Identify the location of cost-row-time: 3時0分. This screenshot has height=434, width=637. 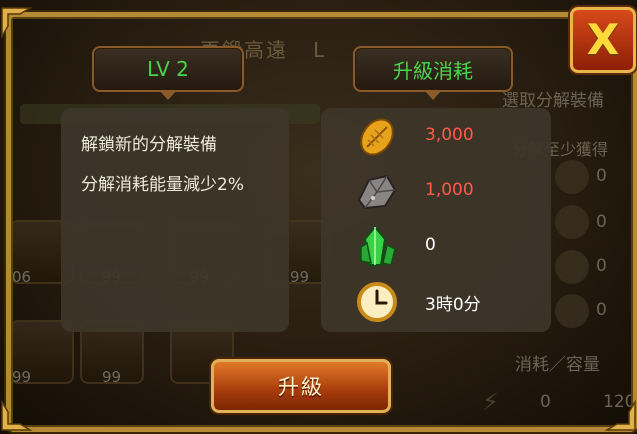
(436, 301).